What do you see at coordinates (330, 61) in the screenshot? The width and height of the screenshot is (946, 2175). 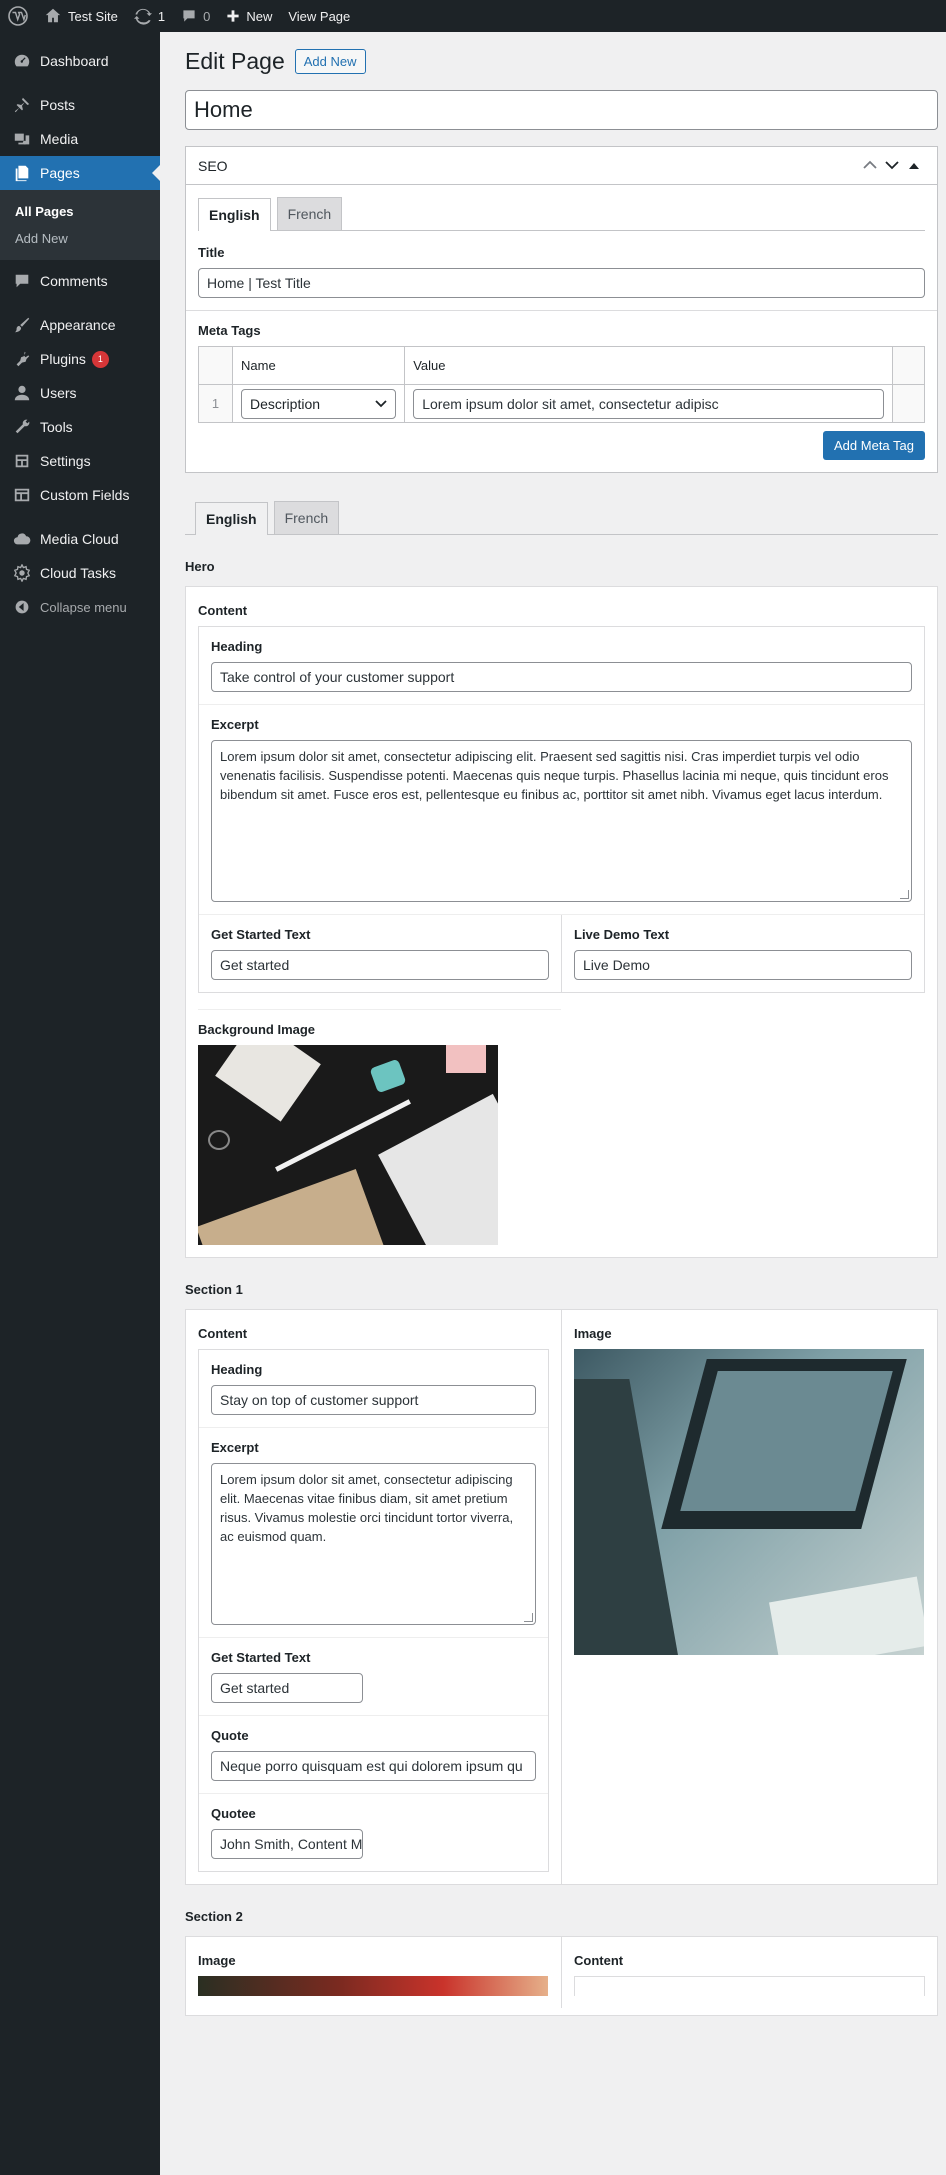 I see `add-new-button: Add New` at bounding box center [330, 61].